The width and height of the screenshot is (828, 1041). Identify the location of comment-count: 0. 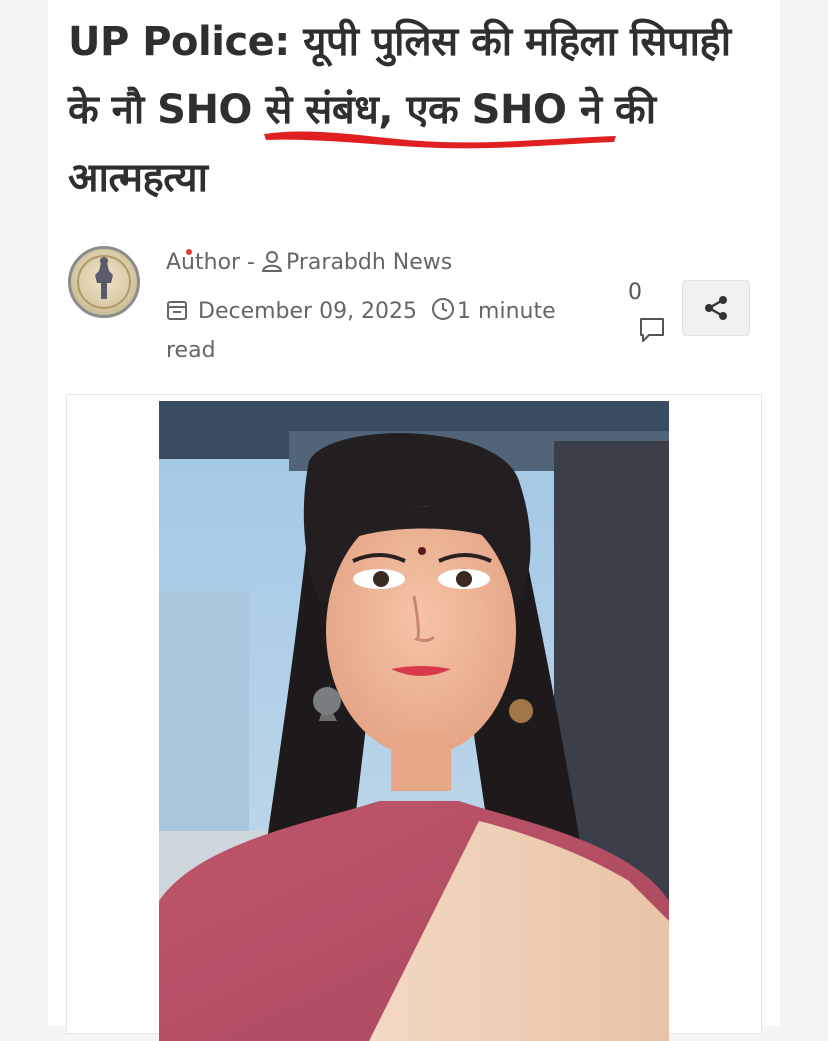
(635, 292).